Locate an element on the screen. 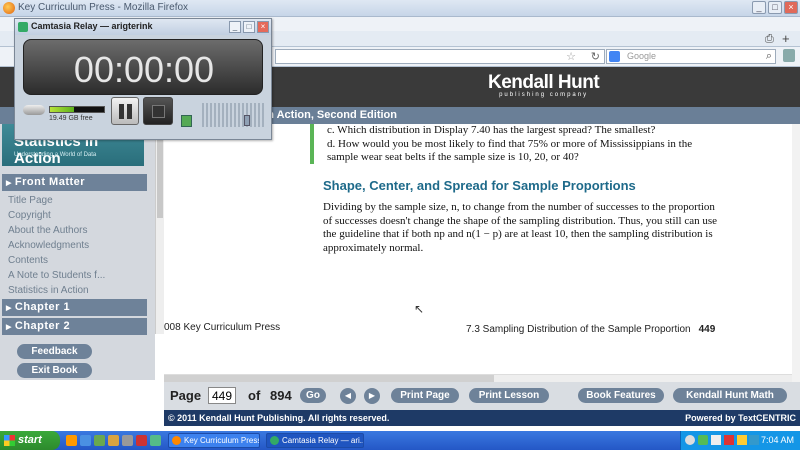  print-lesson-button: Print Lesson is located at coordinates (509, 395).